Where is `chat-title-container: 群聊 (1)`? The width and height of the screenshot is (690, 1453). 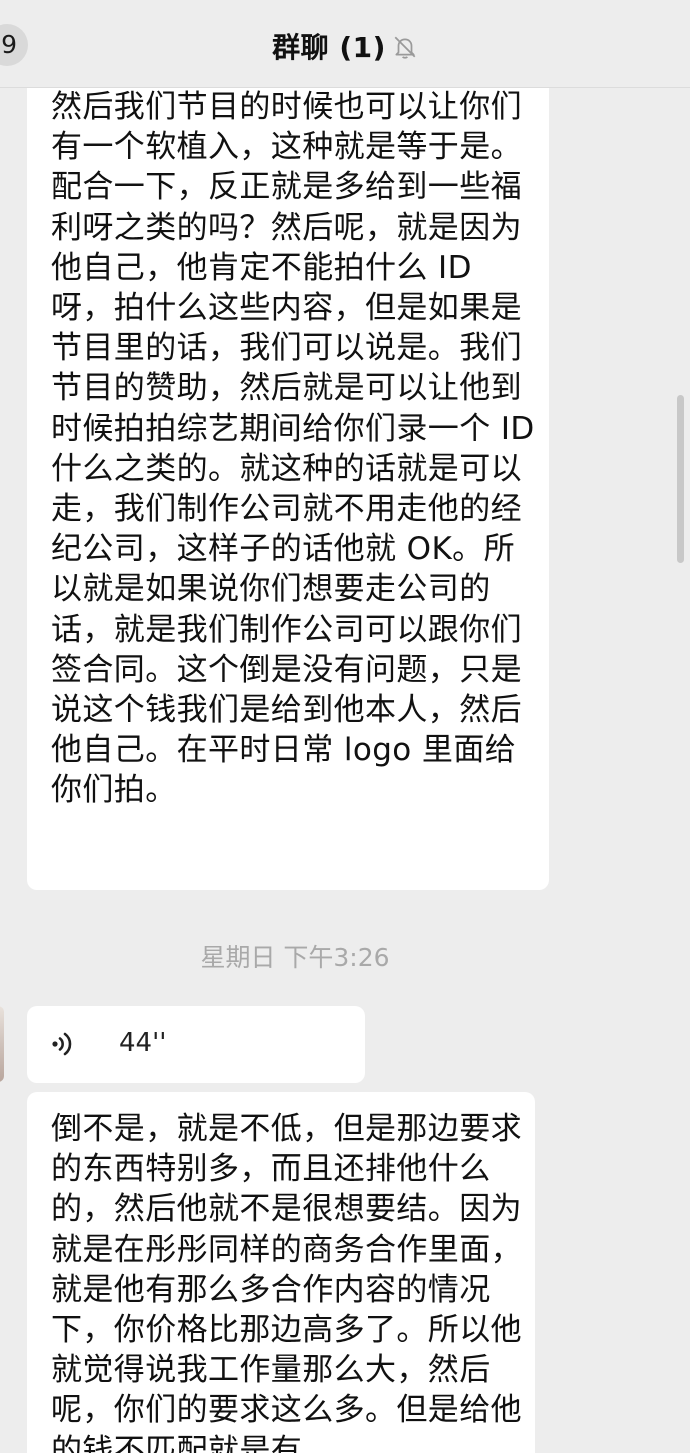 chat-title-container: 群聊 (1) is located at coordinates (345, 46).